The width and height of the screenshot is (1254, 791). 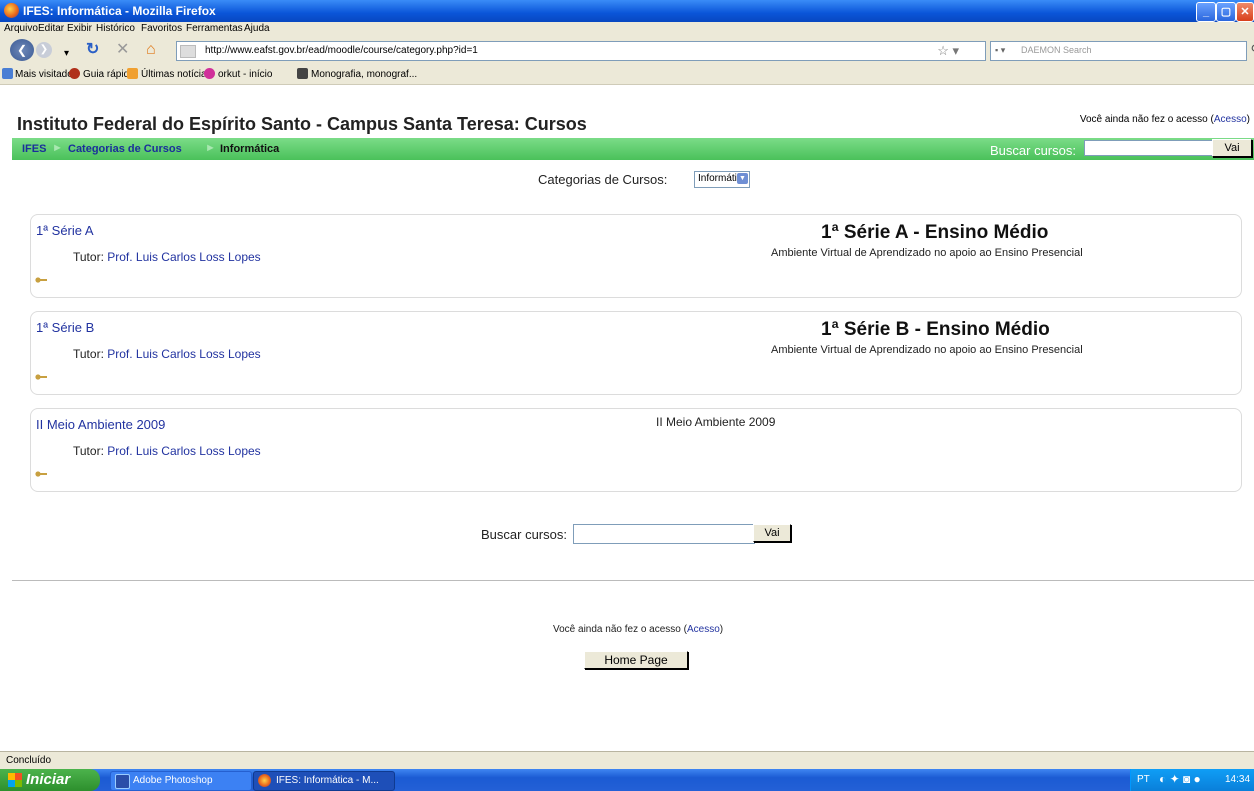 I want to click on tray-icons: ◐ ✦ ◙ ●, so click(x=1180, y=779).